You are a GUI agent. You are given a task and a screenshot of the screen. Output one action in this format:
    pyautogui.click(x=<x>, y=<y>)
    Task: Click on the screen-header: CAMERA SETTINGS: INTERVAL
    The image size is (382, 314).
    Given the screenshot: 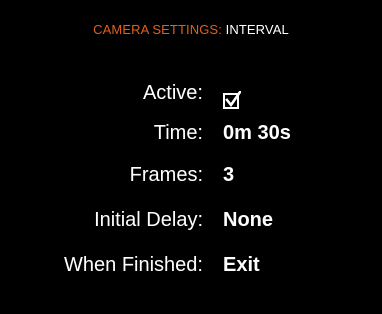 What is the action you would take?
    pyautogui.click(x=191, y=29)
    